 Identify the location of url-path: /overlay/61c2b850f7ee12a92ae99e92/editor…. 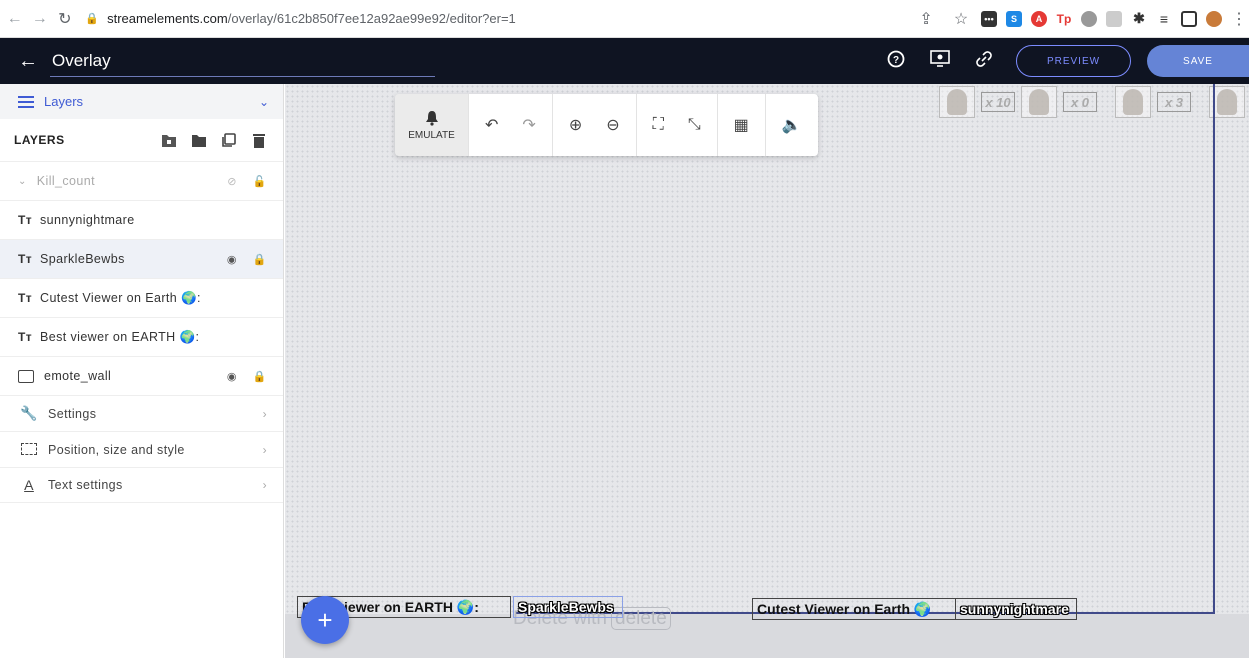
(371, 18).